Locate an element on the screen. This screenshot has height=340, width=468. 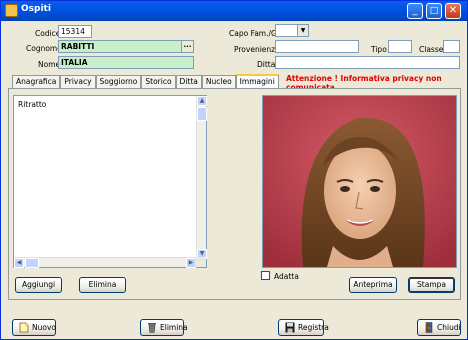
delete-button: Elimina is located at coordinates (164, 327).